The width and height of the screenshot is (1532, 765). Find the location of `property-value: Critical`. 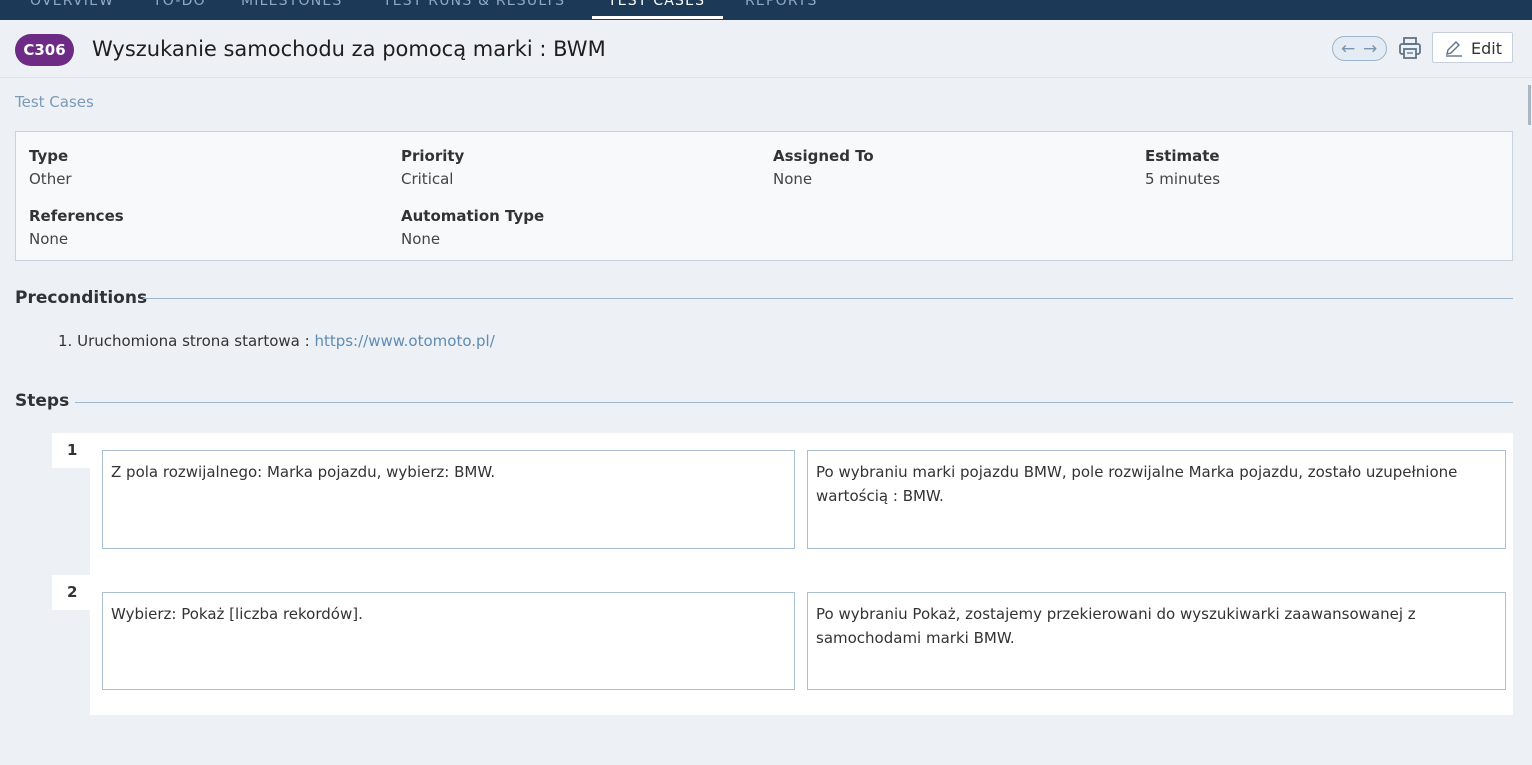

property-value: Critical is located at coordinates (427, 179).